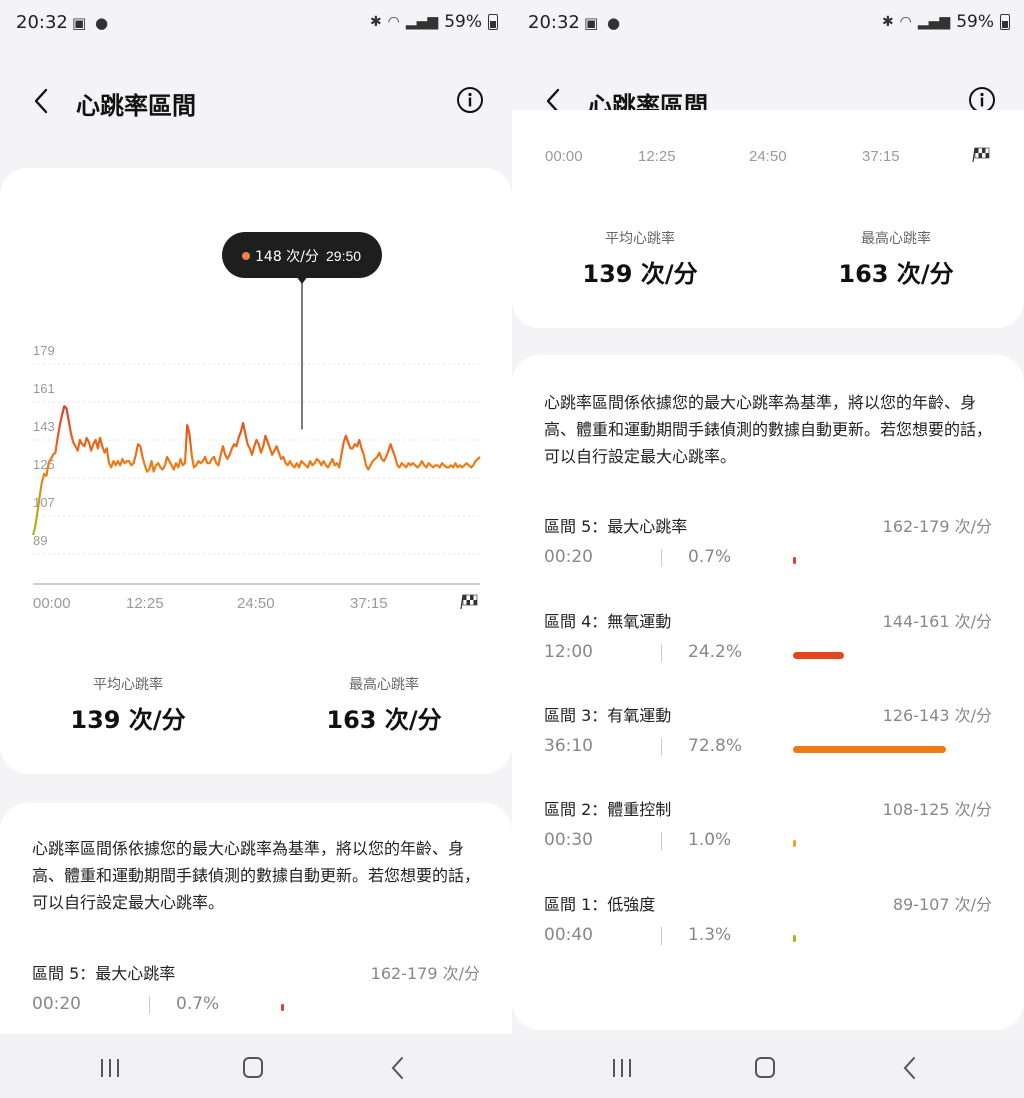  What do you see at coordinates (463, 22) in the screenshot?
I see `battery-percent: 59%` at bounding box center [463, 22].